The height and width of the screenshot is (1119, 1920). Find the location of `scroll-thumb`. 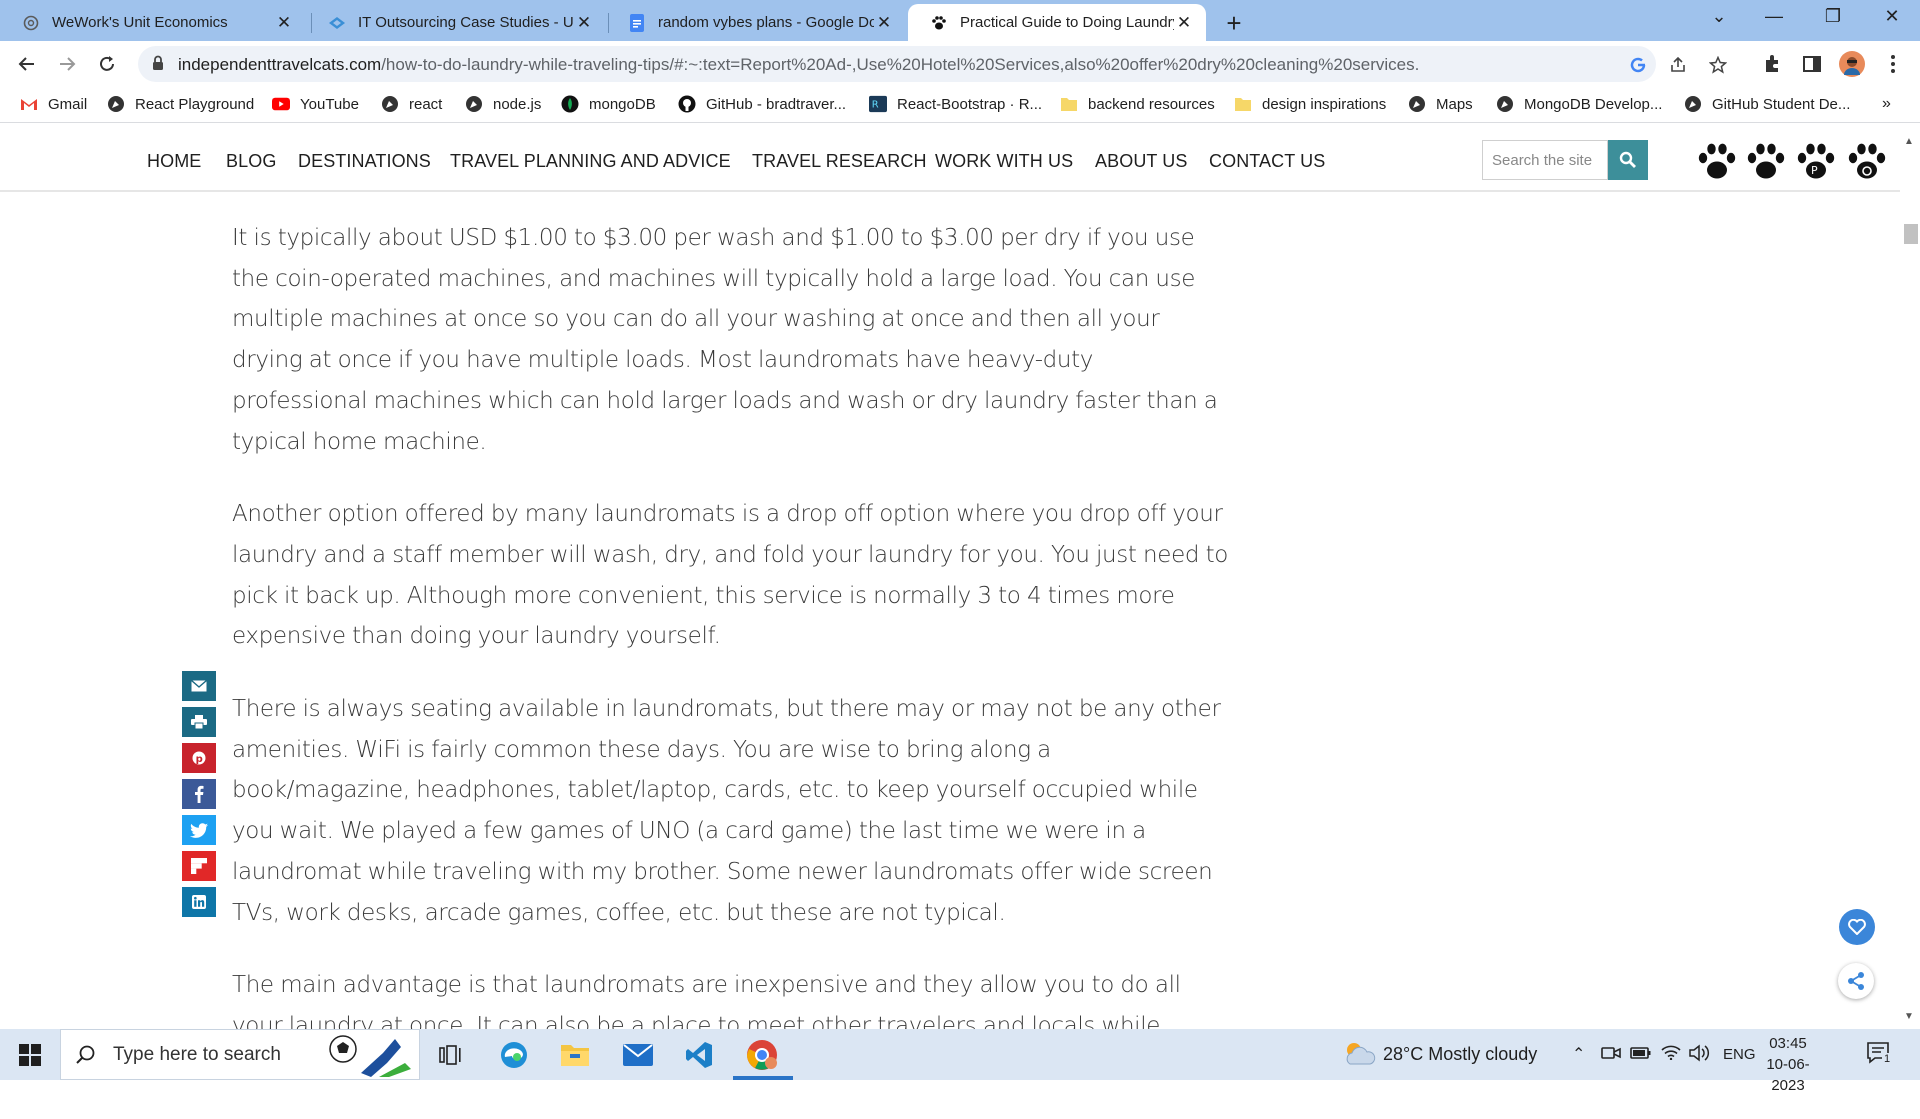

scroll-thumb is located at coordinates (1911, 234).